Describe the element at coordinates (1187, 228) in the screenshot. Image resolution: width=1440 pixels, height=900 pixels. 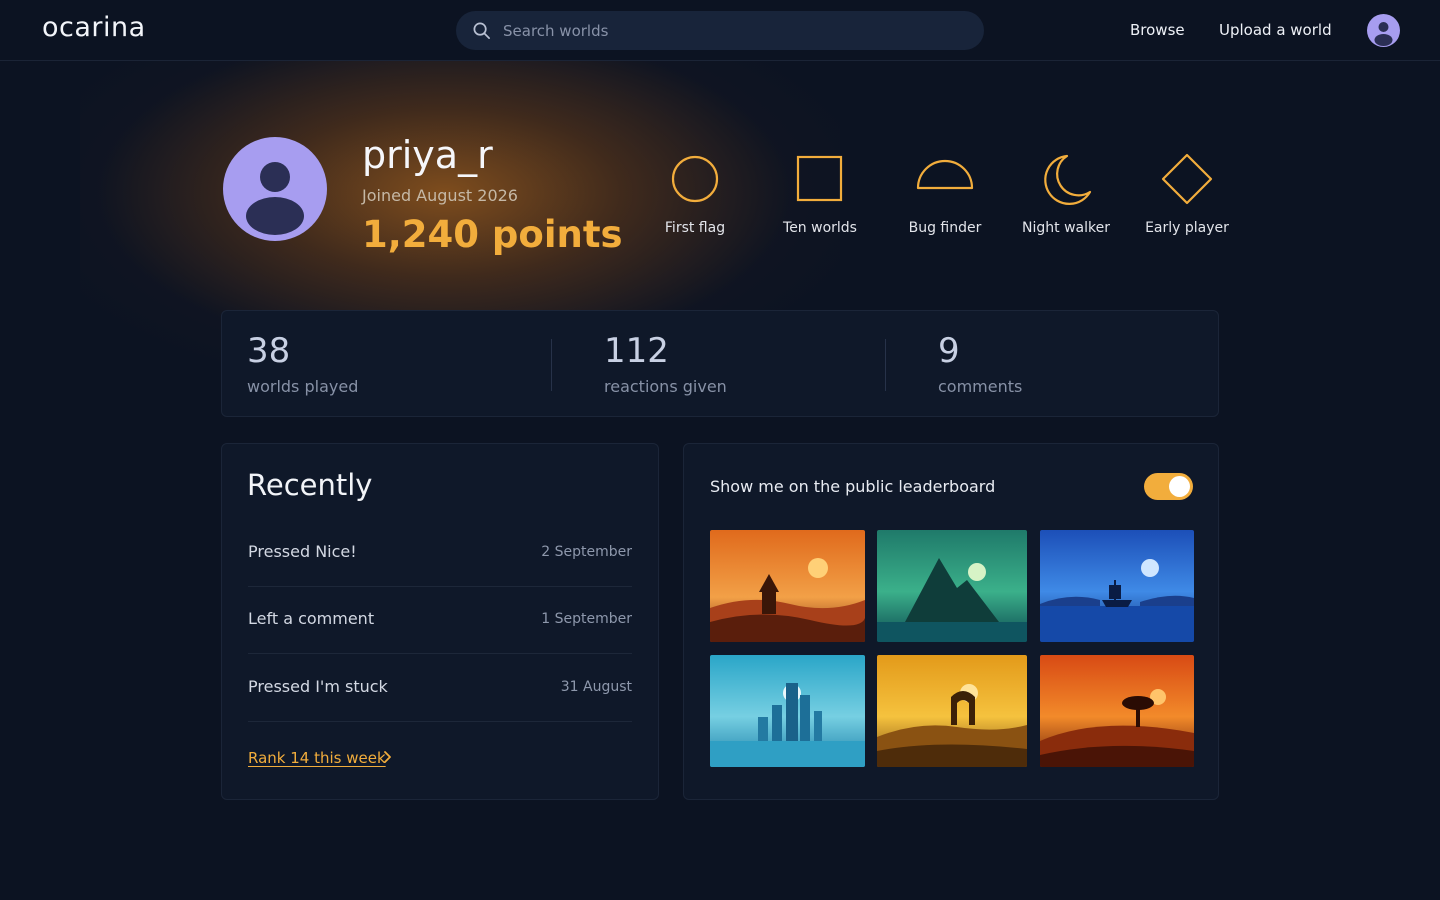
I see `badge-label: Early player` at that location.